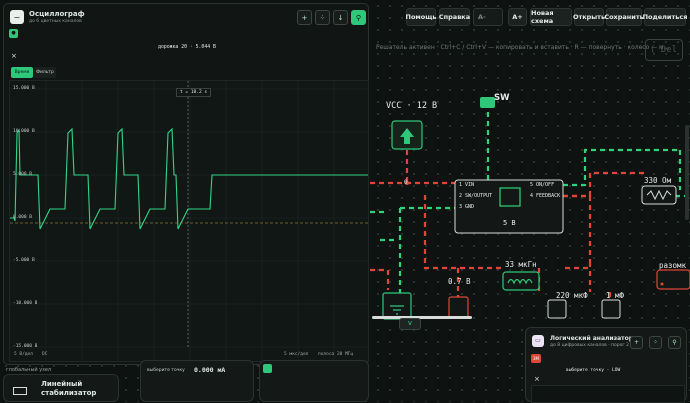 The image size is (690, 403). What do you see at coordinates (592, 345) in the screenshot?
I see `logic-analyzer-subtitle: до 8 цифровых каналов · порог 2 В` at bounding box center [592, 345].